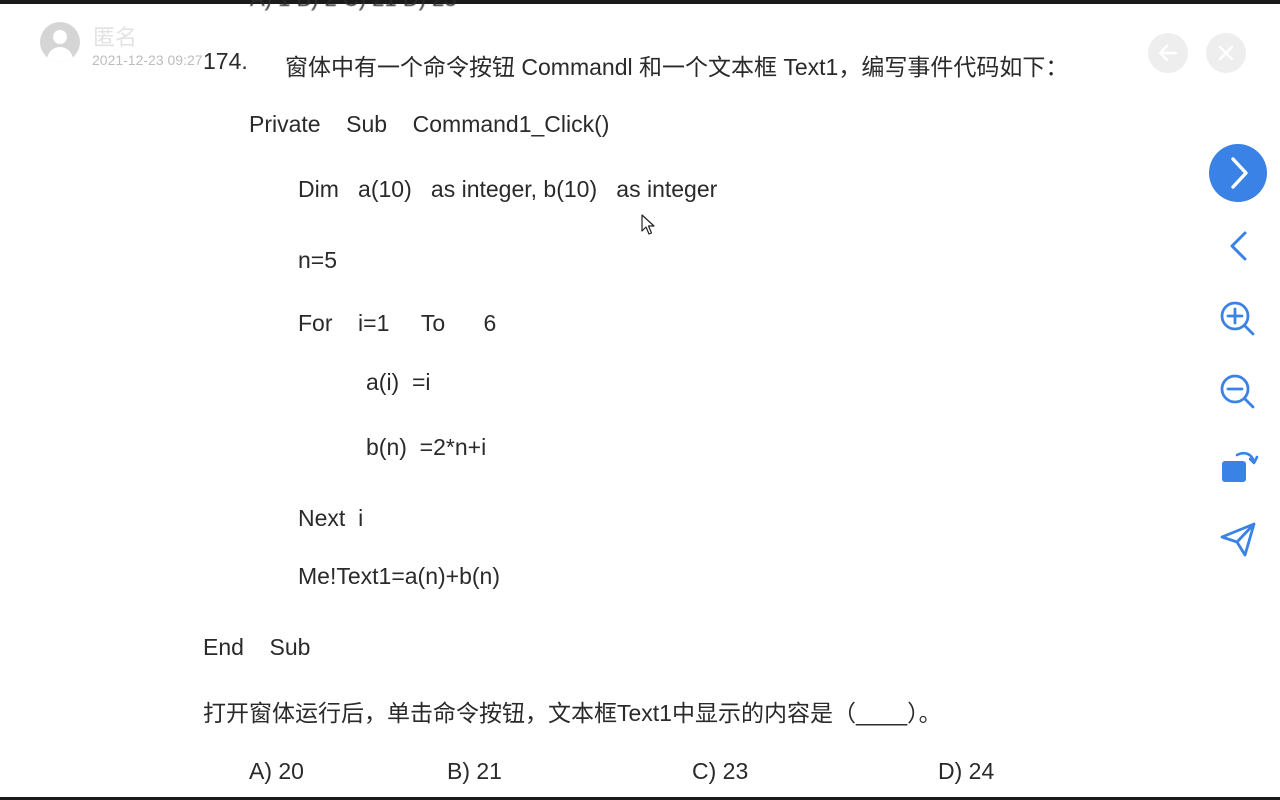 The height and width of the screenshot is (800, 1280). I want to click on zoom-out-icon, so click(1237, 391).